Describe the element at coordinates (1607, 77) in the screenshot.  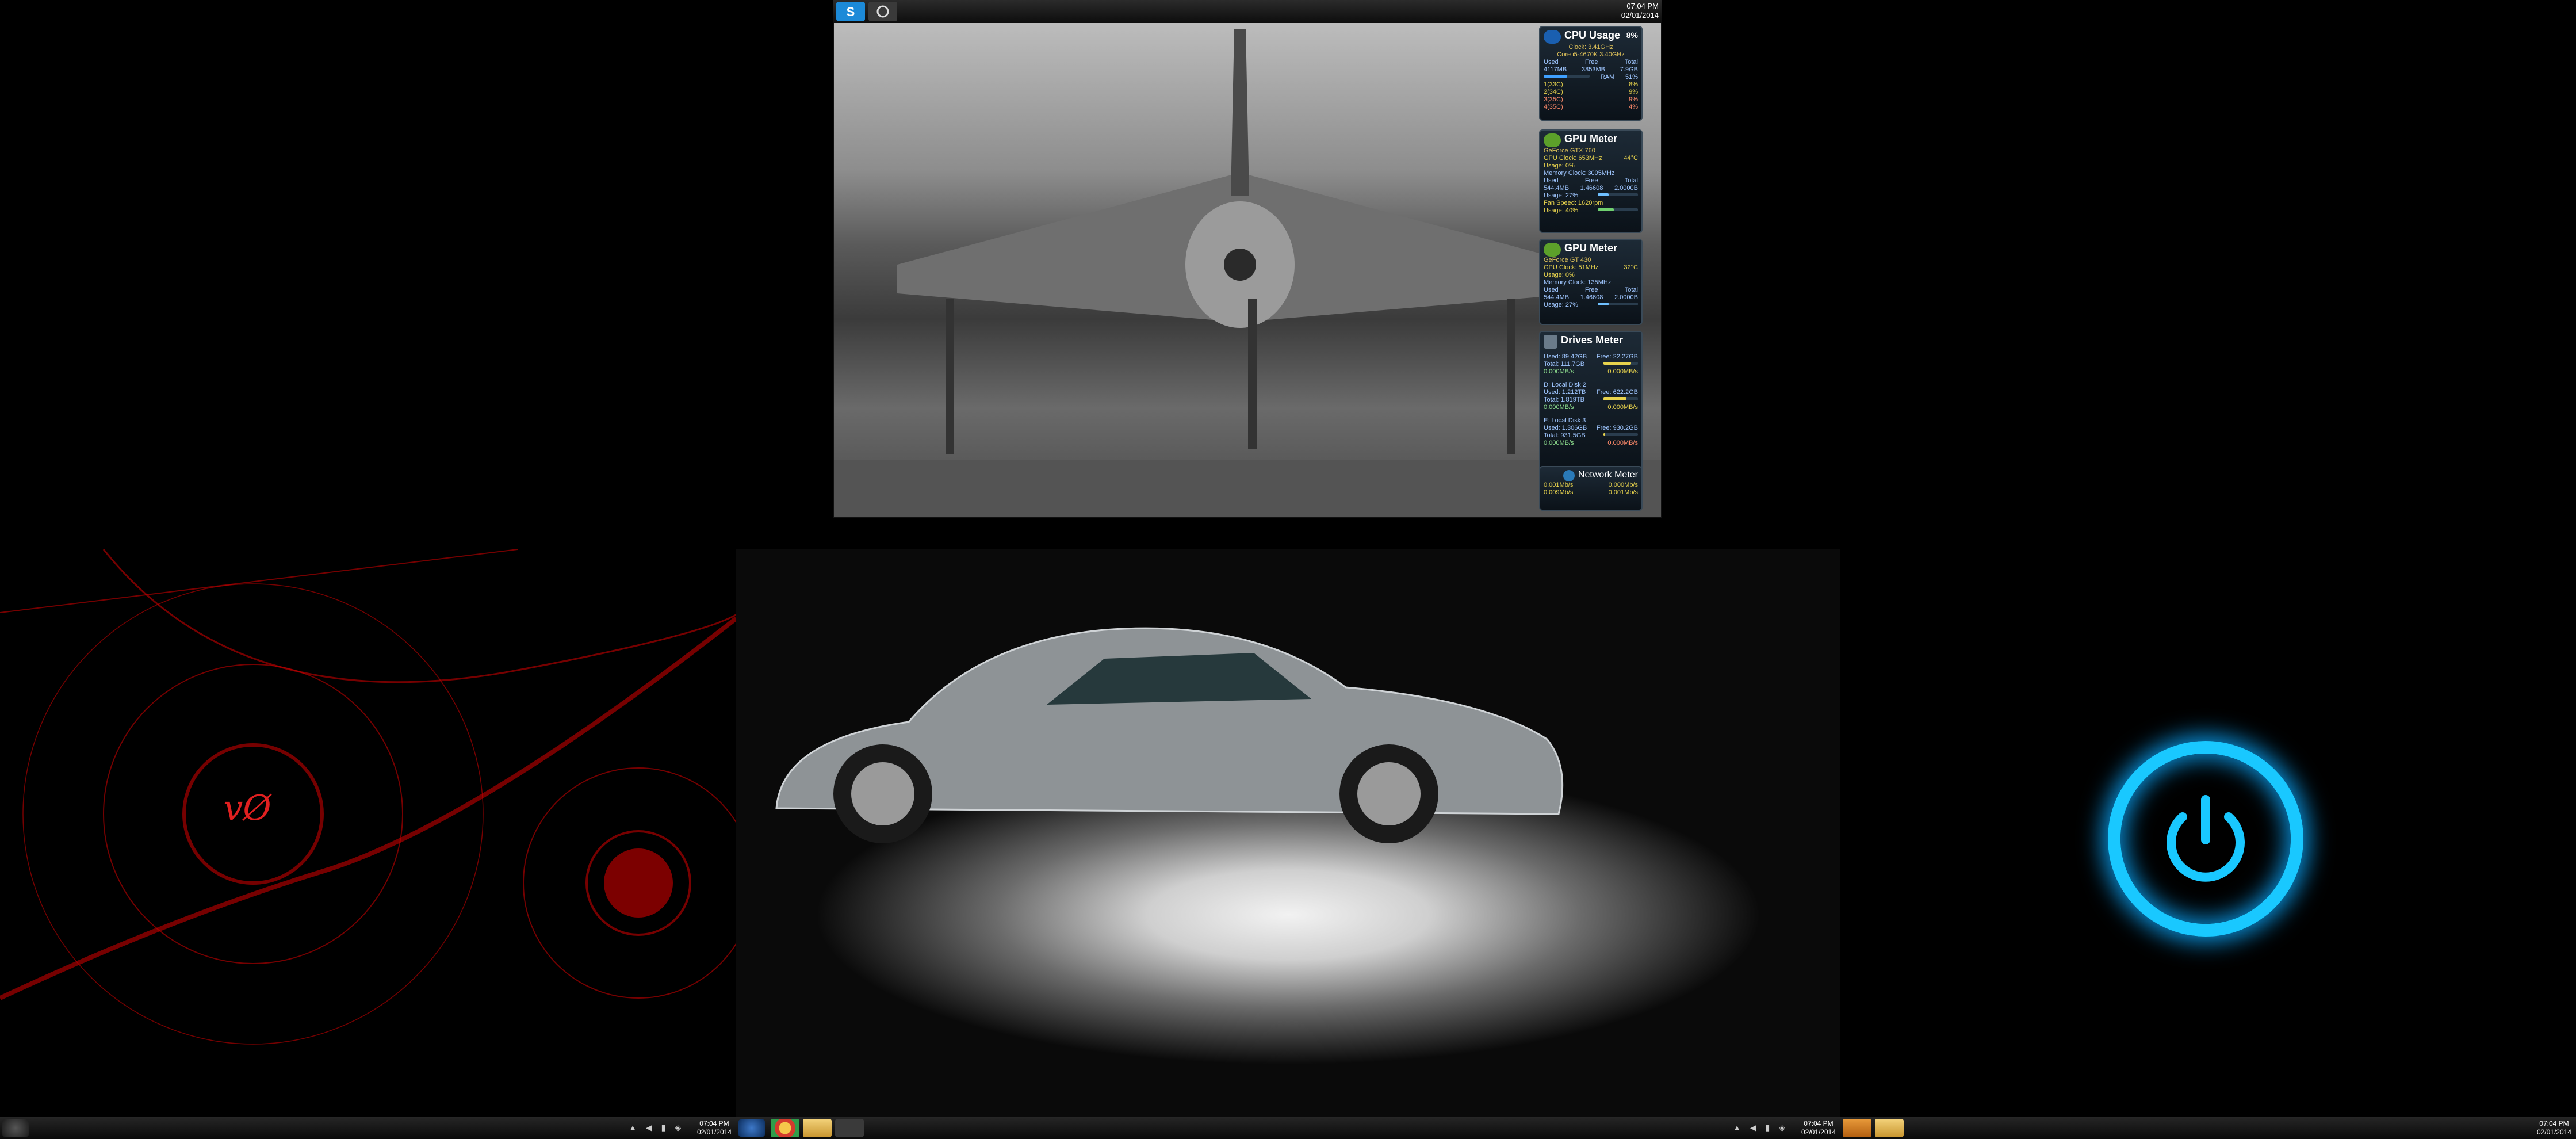
I see `ram-label: RAM` at that location.